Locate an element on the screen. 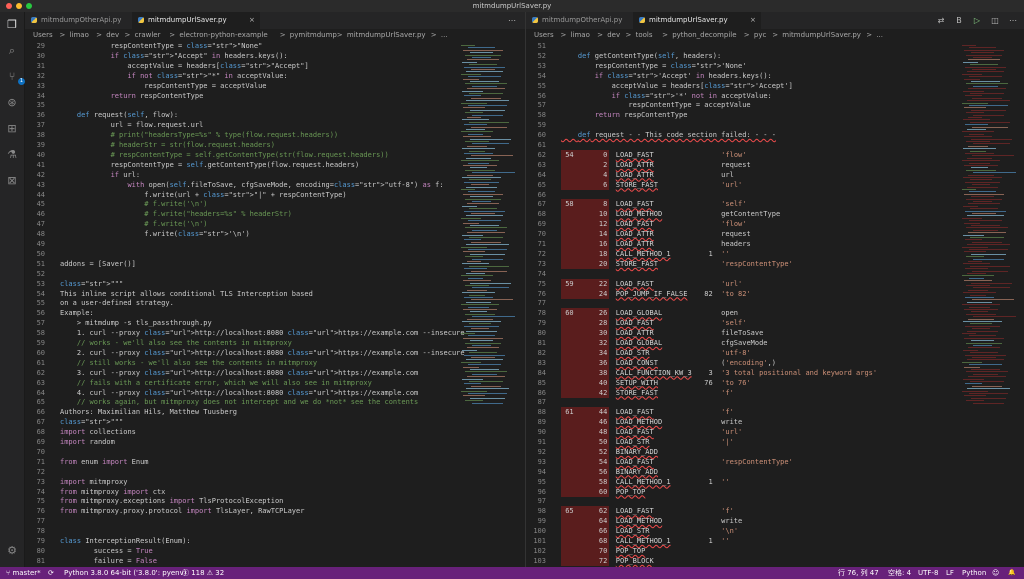 This screenshot has height=579, width=1024. code-line: 37 url = flow.request.url is located at coordinates (245, 125).